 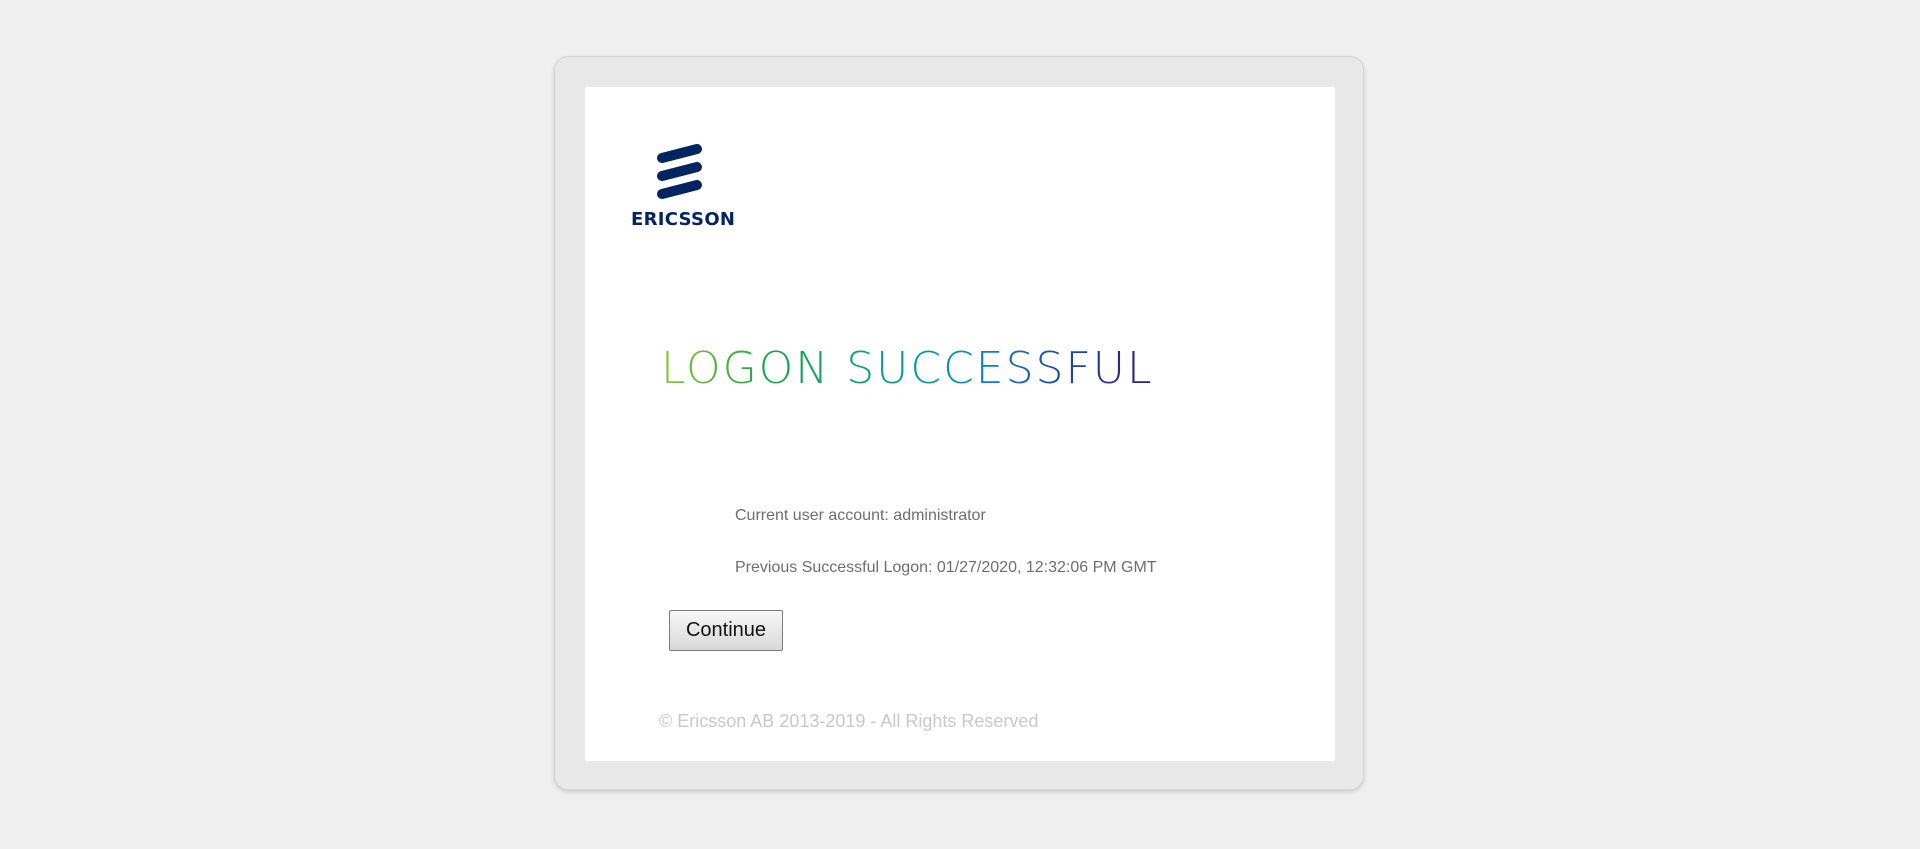 What do you see at coordinates (679, 171) in the screenshot?
I see `ericsson-logo-icon` at bounding box center [679, 171].